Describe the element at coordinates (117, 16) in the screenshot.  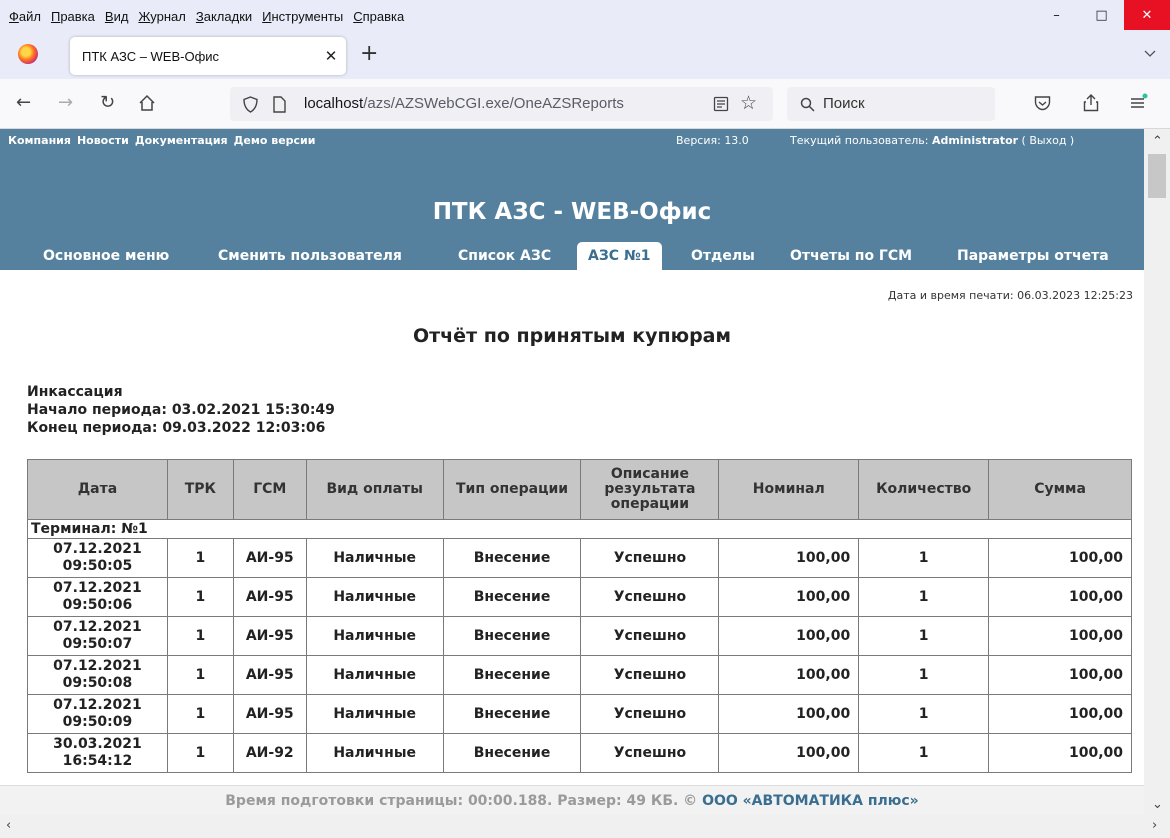
I see `menu-view: Вид` at that location.